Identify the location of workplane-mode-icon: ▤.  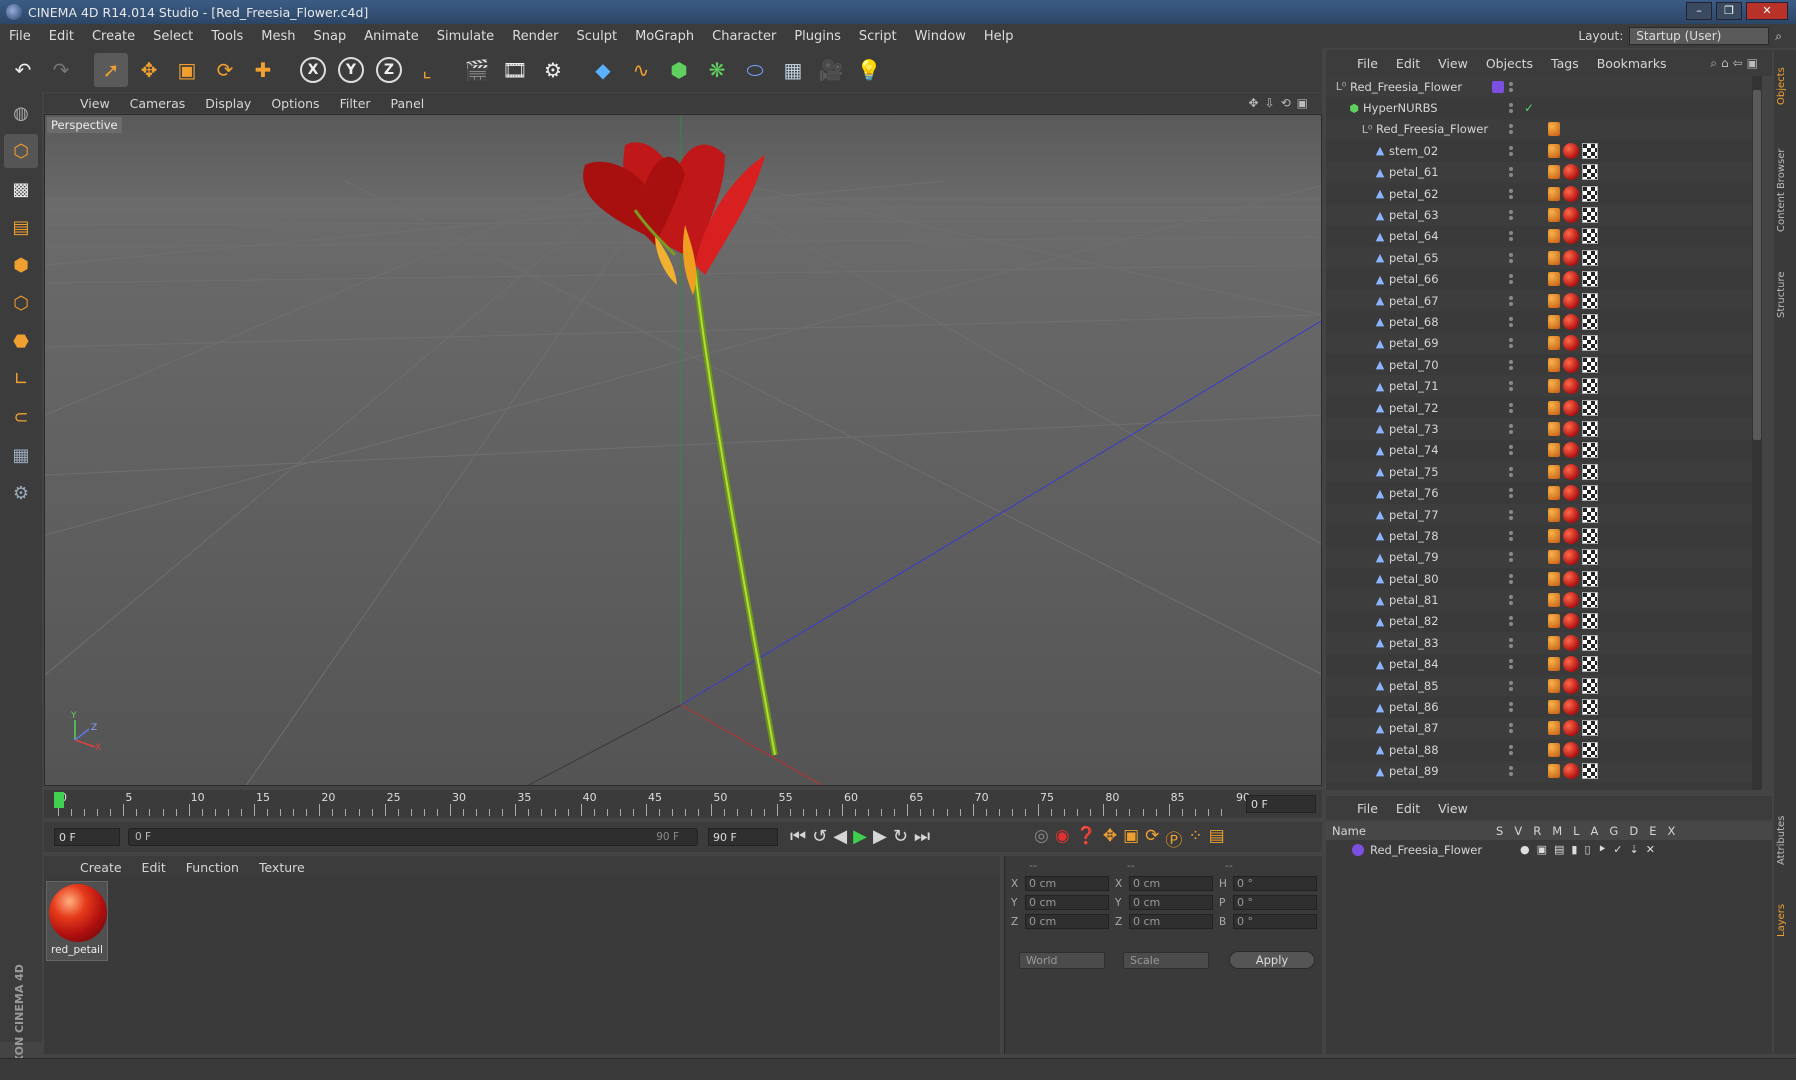
(21, 227).